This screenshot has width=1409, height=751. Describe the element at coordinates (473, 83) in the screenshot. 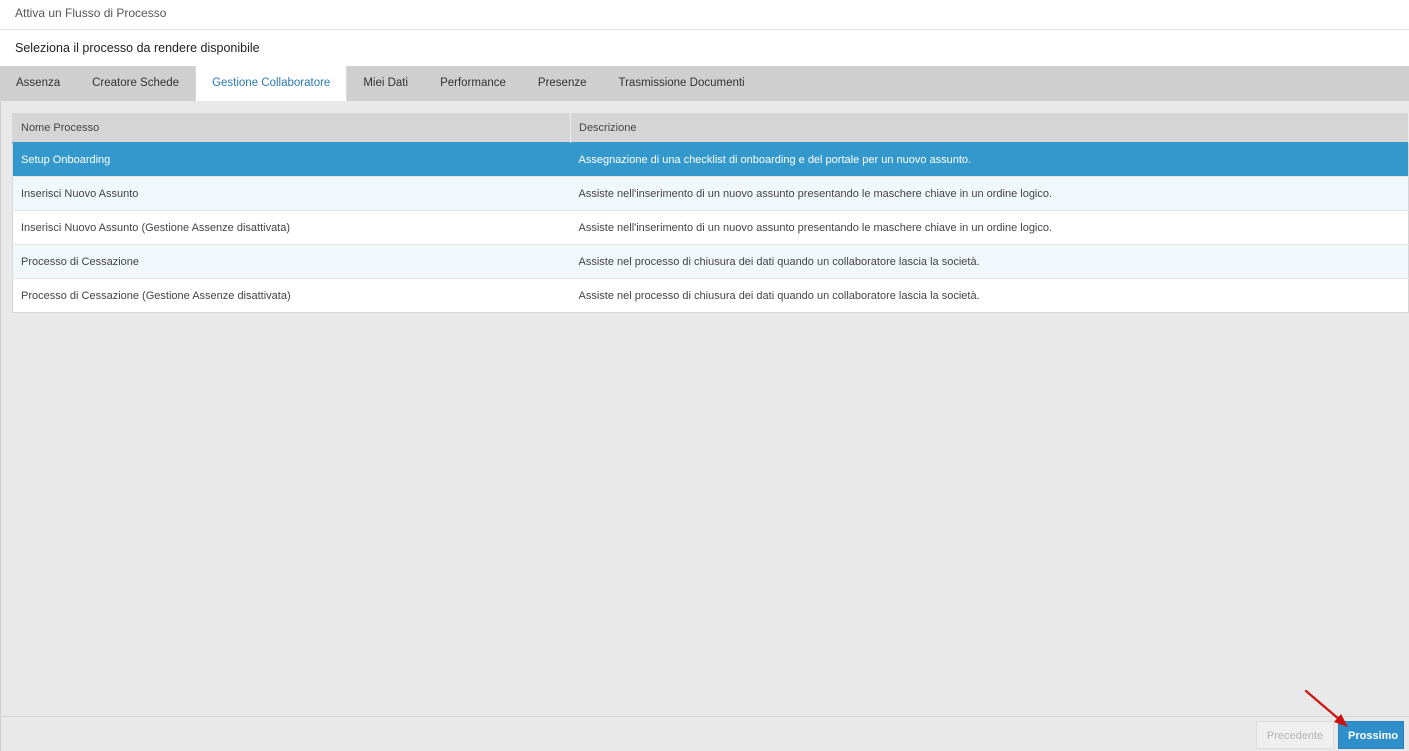

I see `tab-performance: Performance` at that location.